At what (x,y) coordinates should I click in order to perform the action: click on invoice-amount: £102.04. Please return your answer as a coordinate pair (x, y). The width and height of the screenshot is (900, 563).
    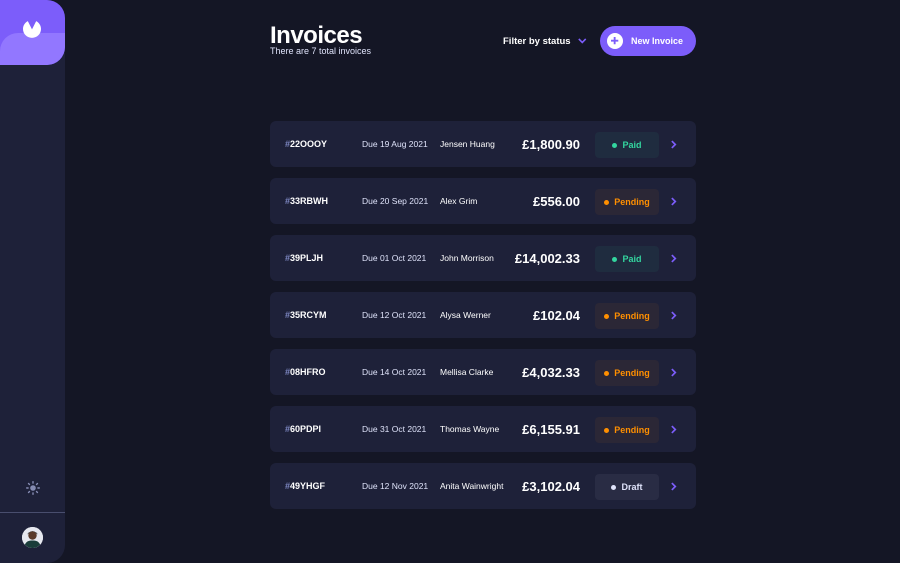
    Looking at the image, I should click on (556, 315).